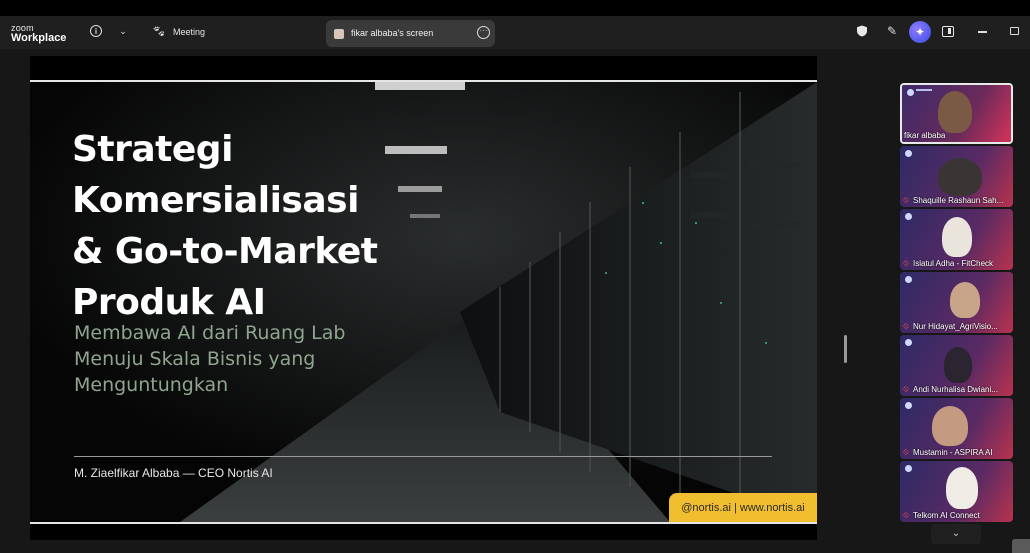 This screenshot has width=1030, height=553. What do you see at coordinates (956, 491) in the screenshot?
I see `participant-tile: ⦸ Telkom AI Connect` at bounding box center [956, 491].